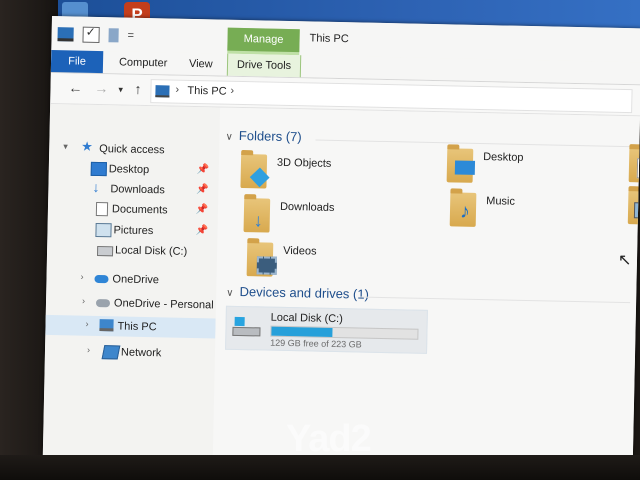 This screenshot has height=480, width=640. What do you see at coordinates (129, 170) in the screenshot?
I see `nav-label: Desktop` at bounding box center [129, 170].